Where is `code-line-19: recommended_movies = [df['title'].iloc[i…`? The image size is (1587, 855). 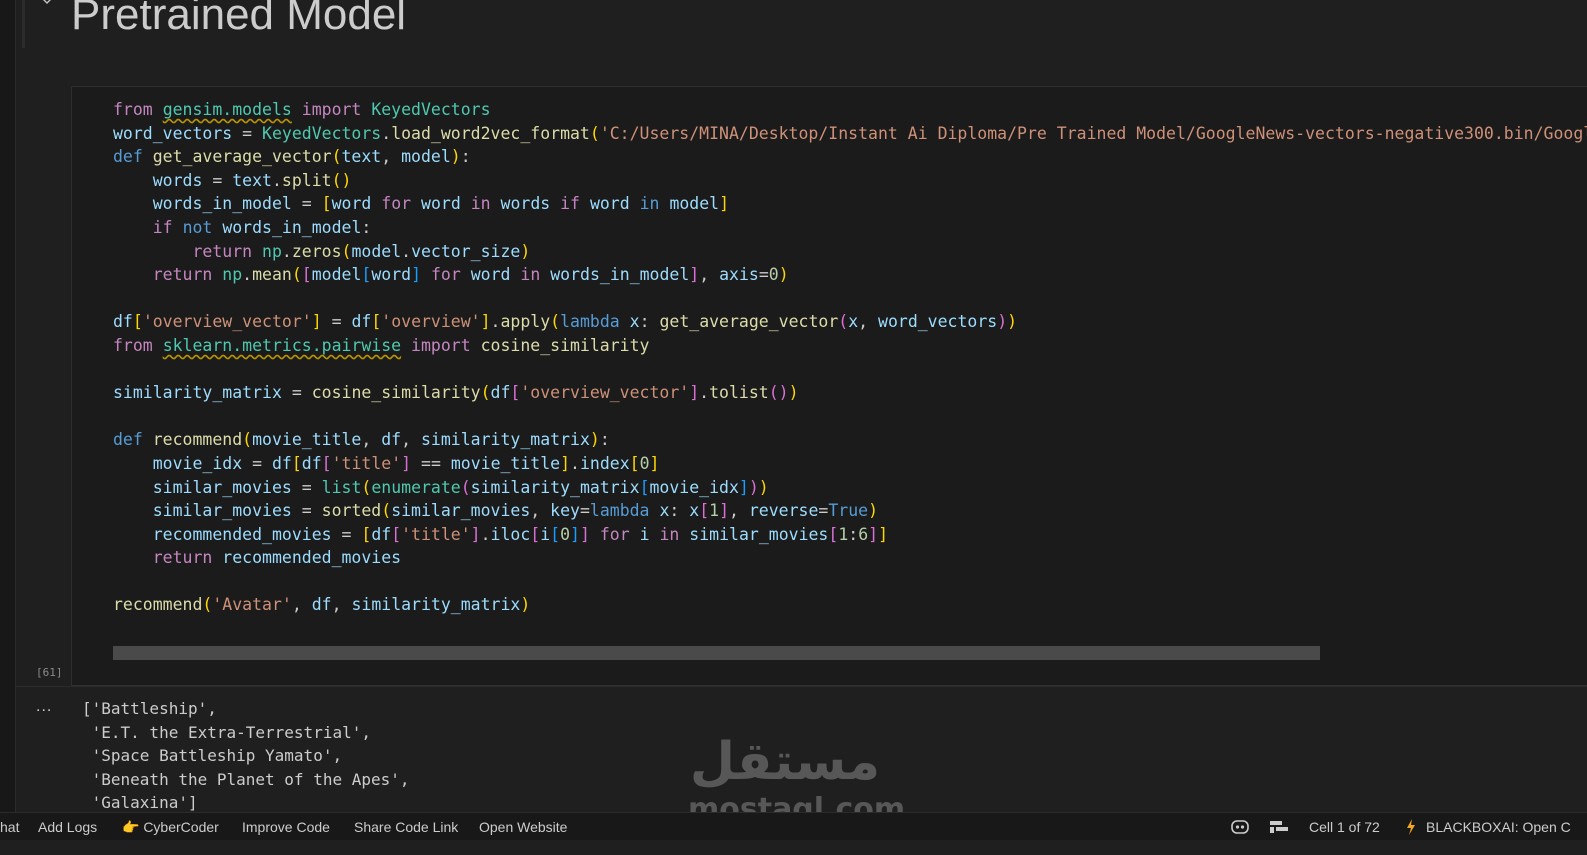
code-line-19: recommended_movies = [df['title'].iloc[i… is located at coordinates (520, 534).